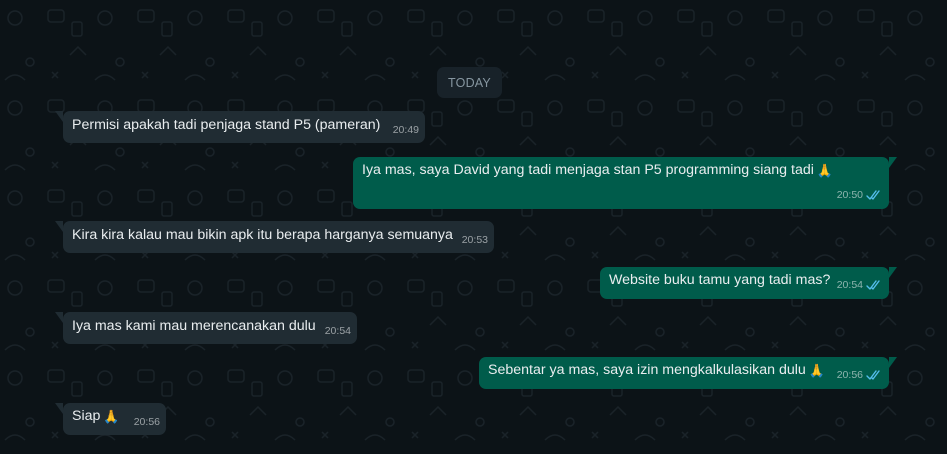 The width and height of the screenshot is (947, 454). I want to click on message-text: Website buku tamu yang tadi mas?, so click(720, 280).